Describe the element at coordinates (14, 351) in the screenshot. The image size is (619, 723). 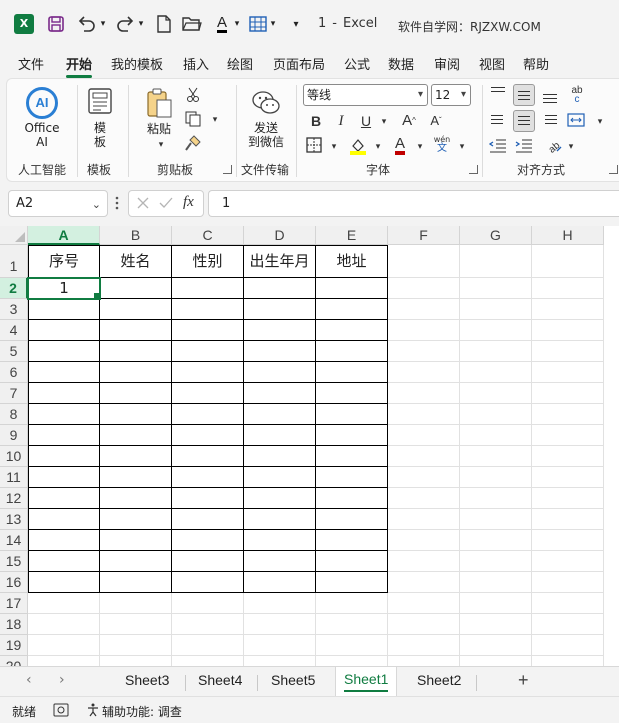
I see `row-header-5: 5` at that location.